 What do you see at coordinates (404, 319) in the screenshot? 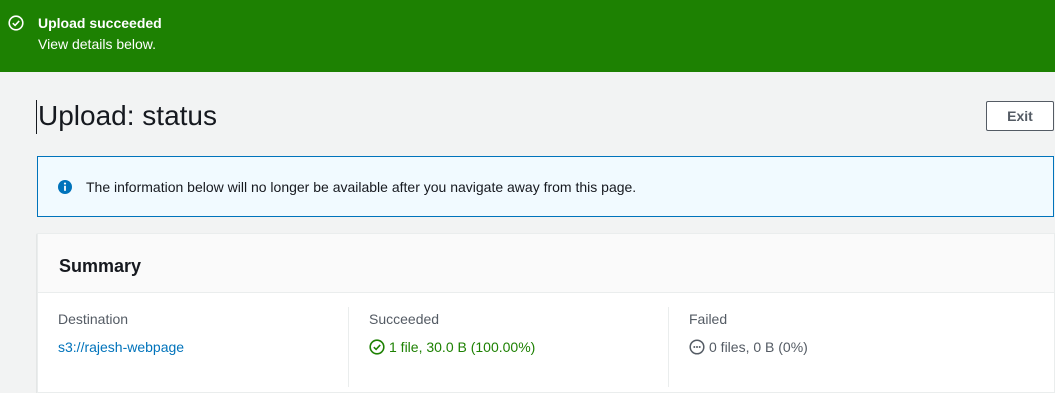
I see `succeeded-label: Succeeded` at bounding box center [404, 319].